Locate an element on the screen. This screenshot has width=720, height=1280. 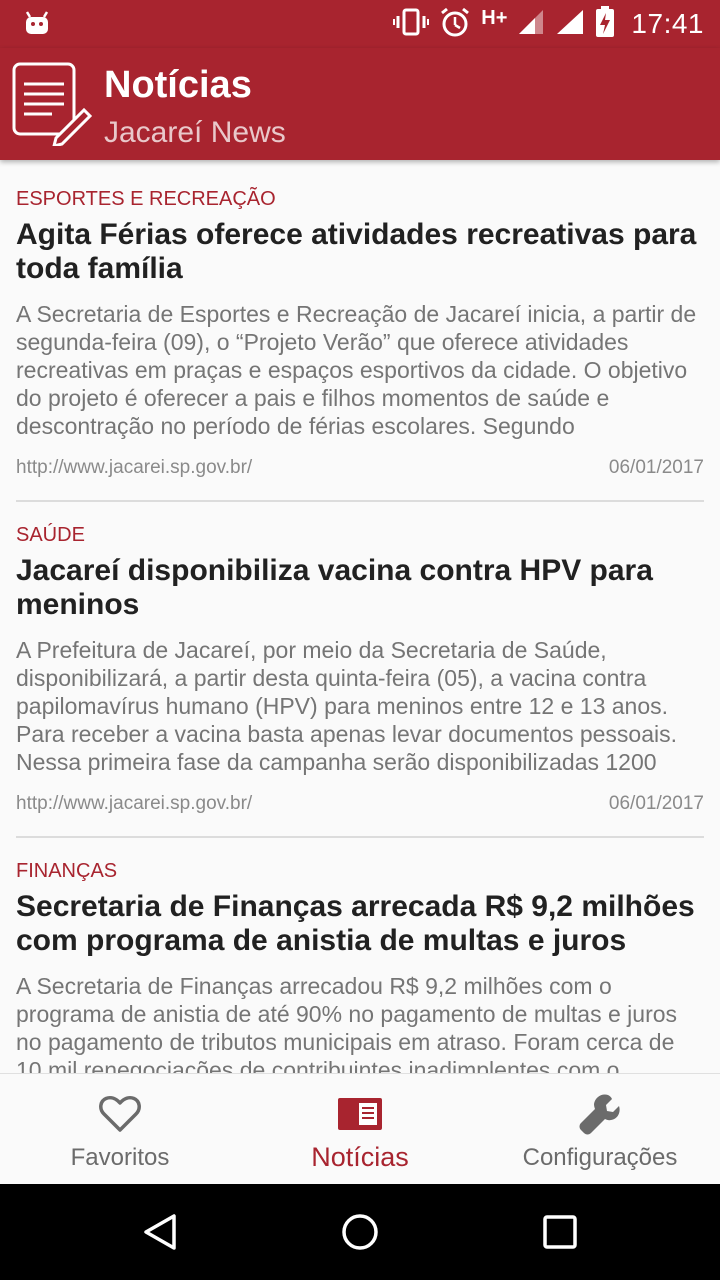
app-subtitle: Jacareí News is located at coordinates (195, 132).